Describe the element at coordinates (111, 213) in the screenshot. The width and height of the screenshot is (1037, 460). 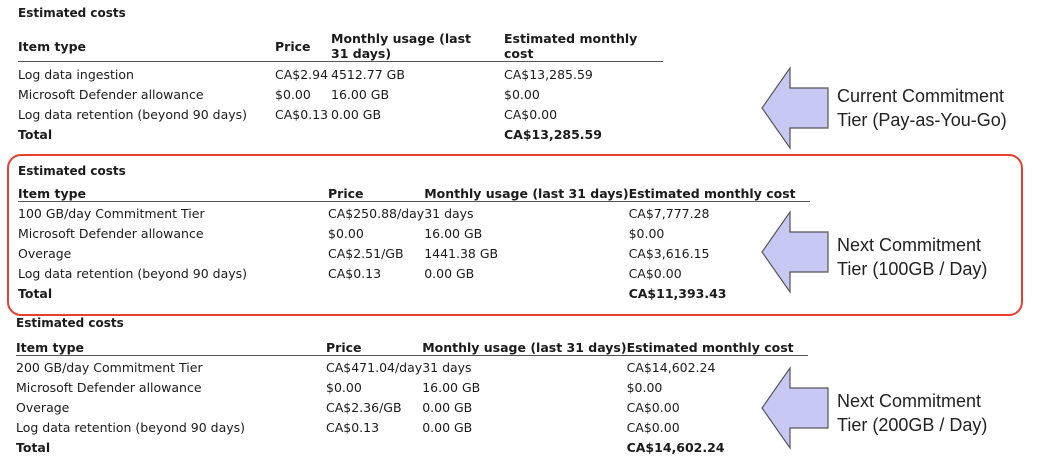
I see `cell-item: 100 GB/day Commitment Tier` at that location.